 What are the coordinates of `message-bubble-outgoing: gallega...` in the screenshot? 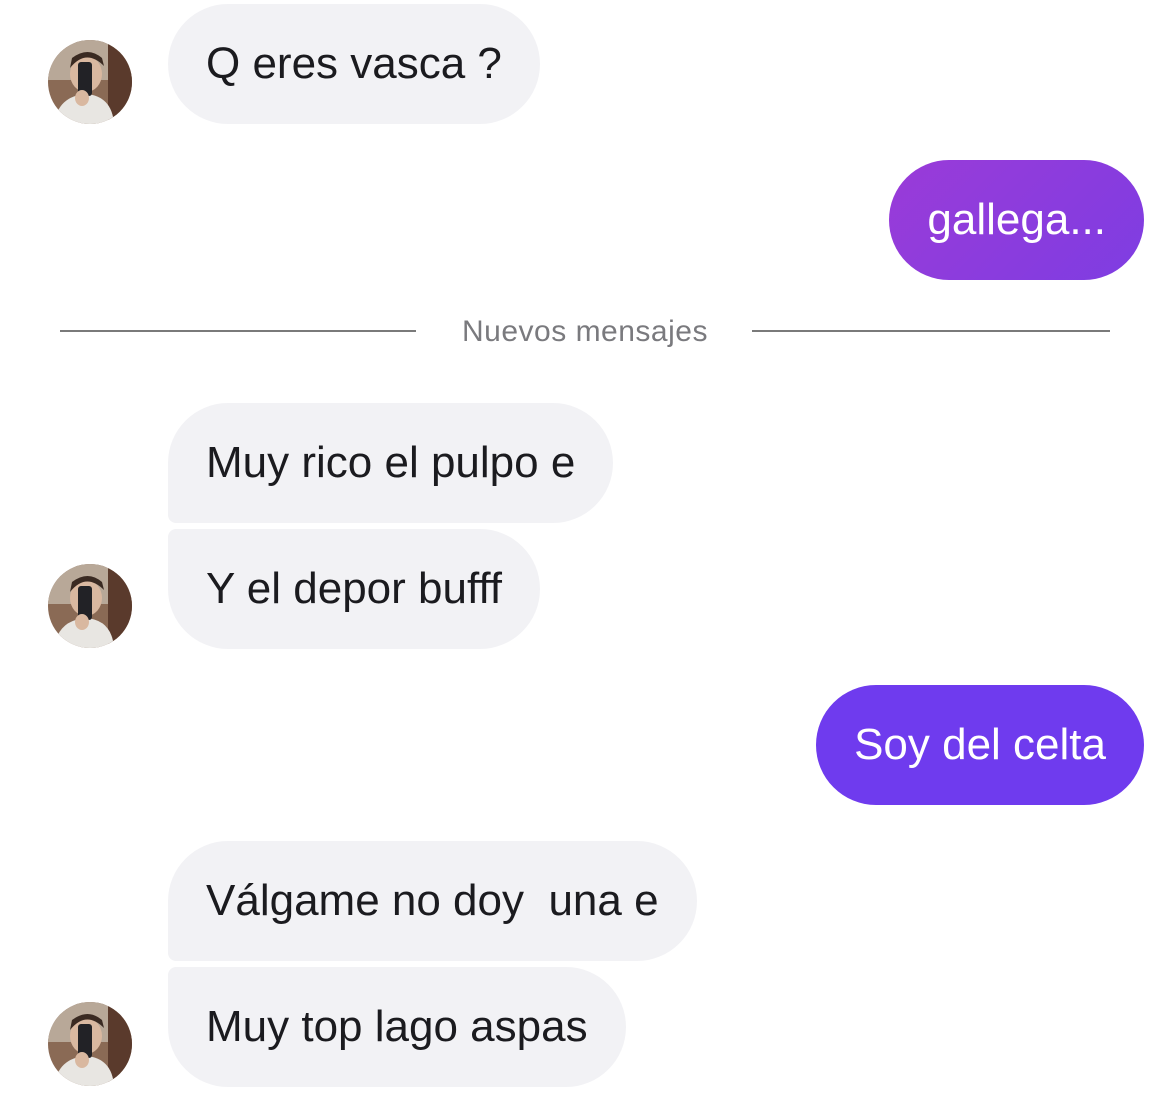 It's located at (1016, 220).